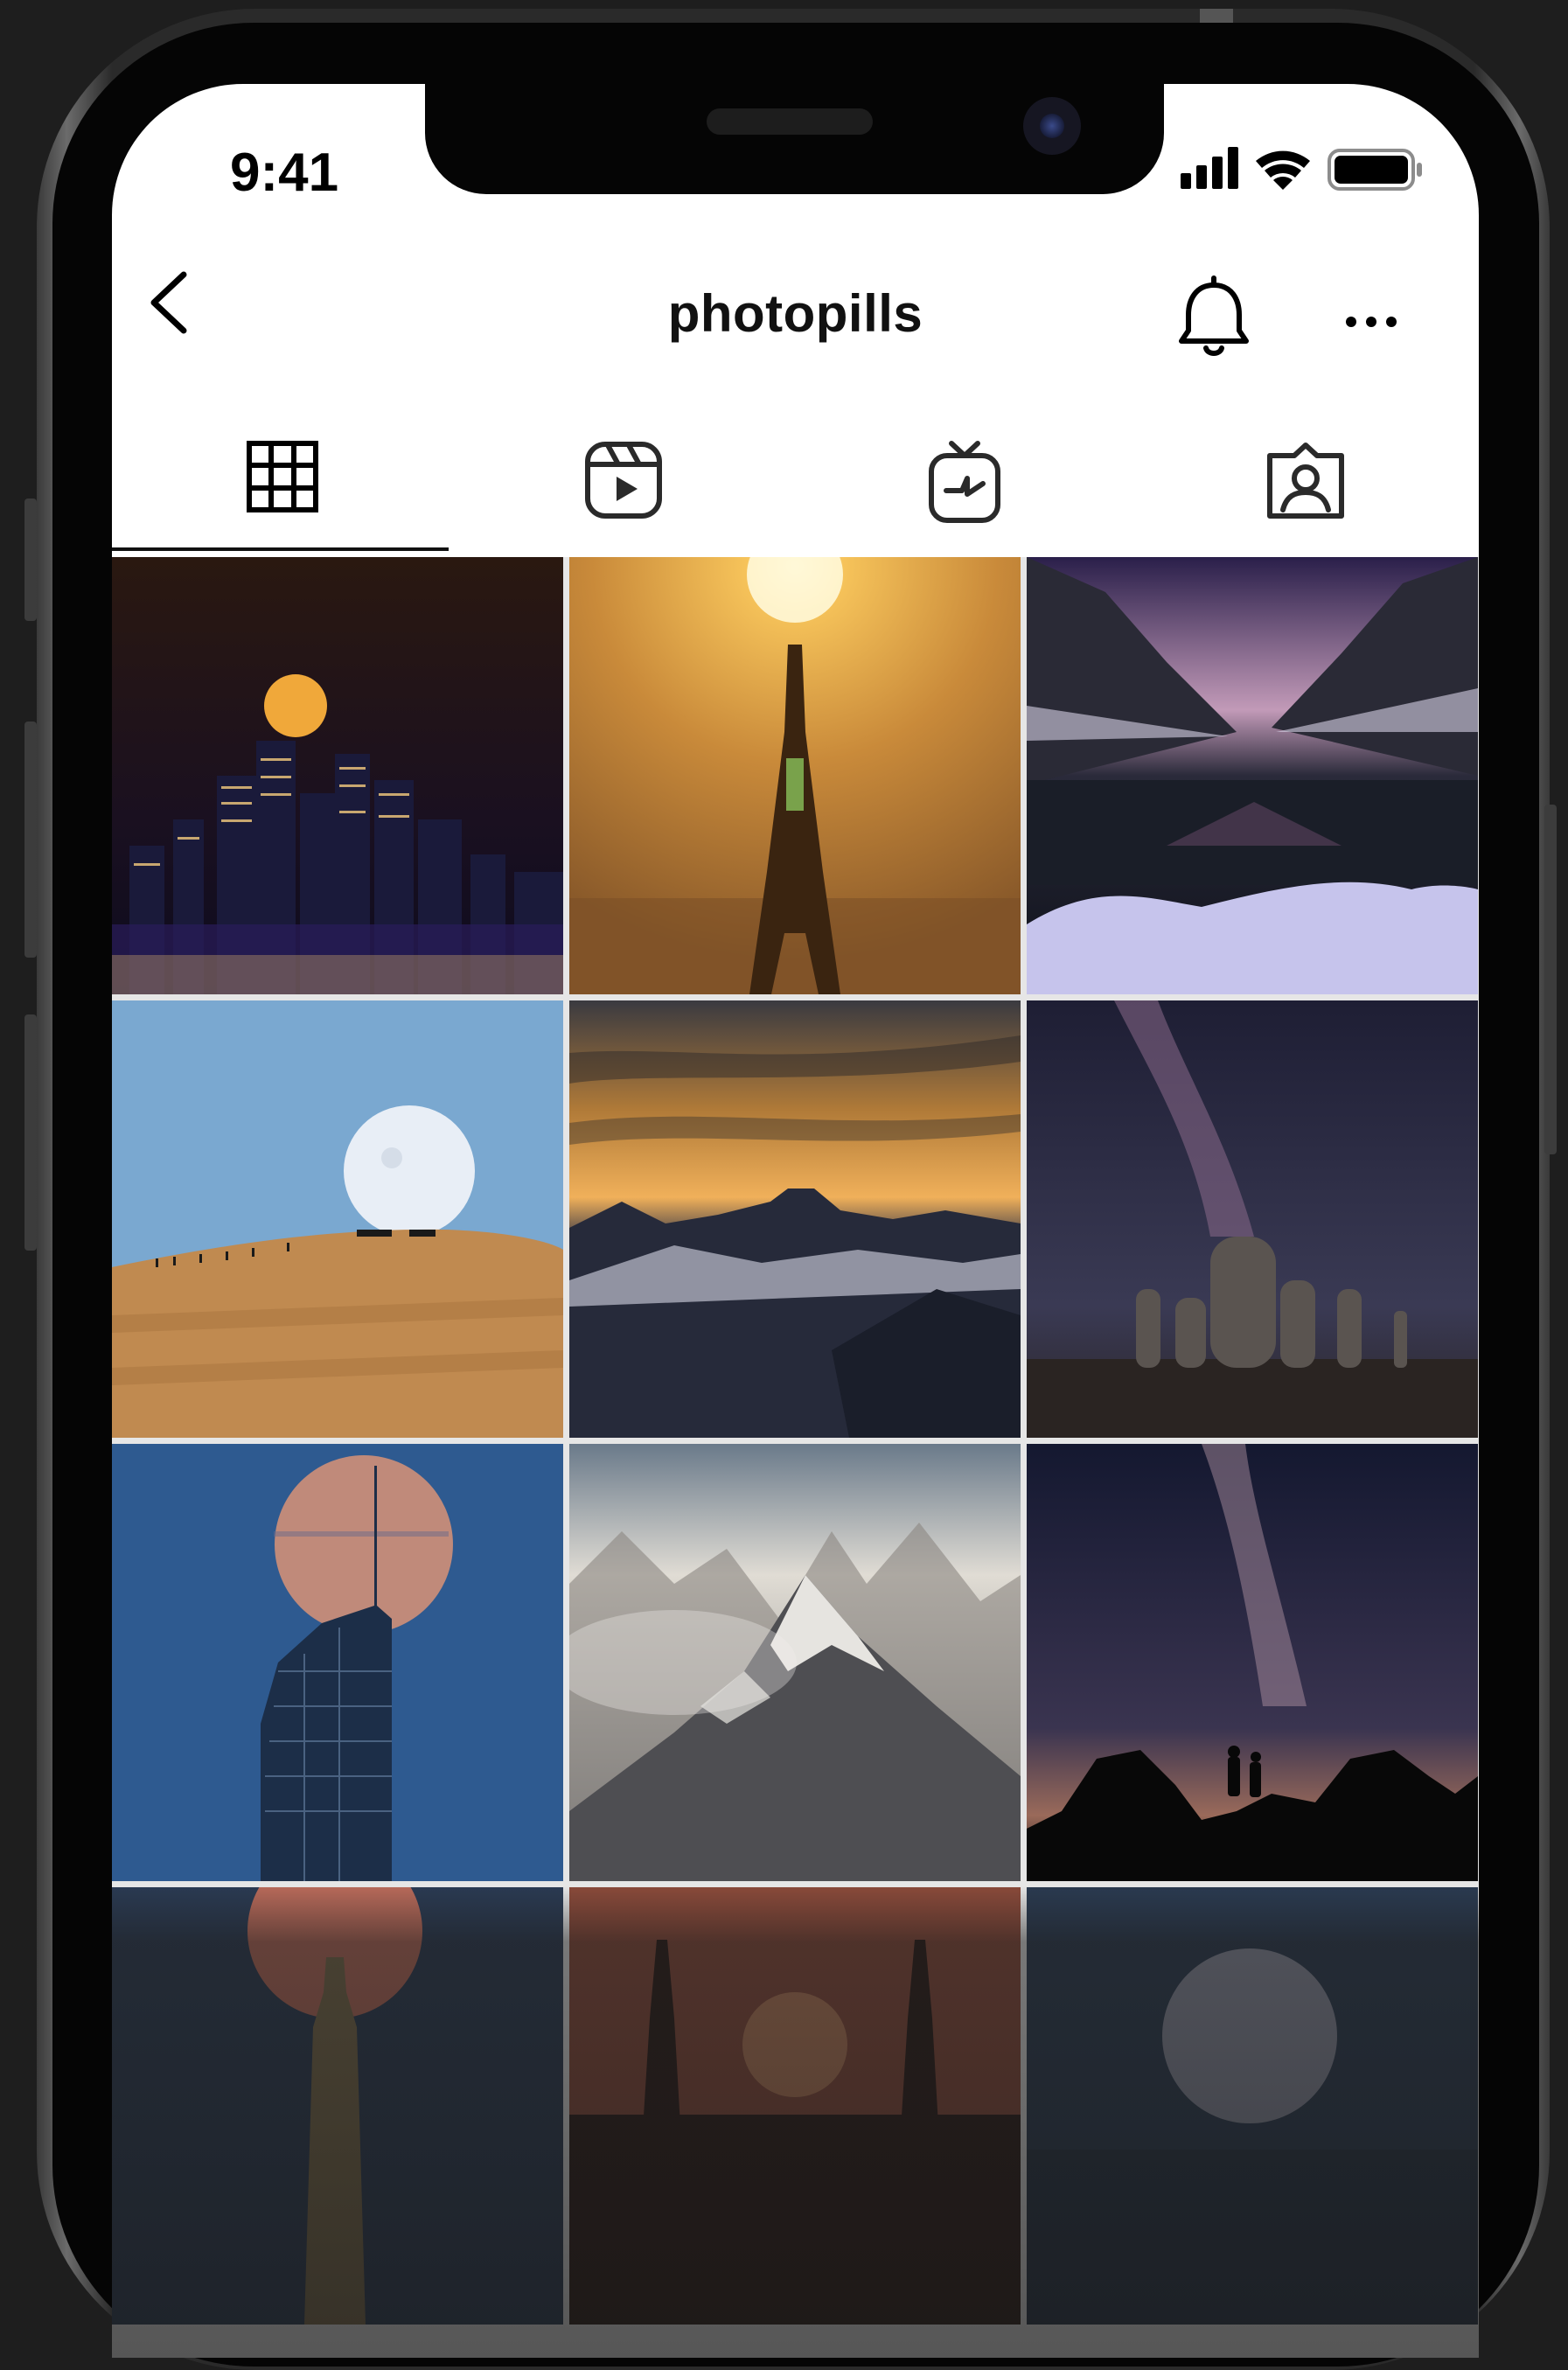 This screenshot has height=2370, width=1568. What do you see at coordinates (623, 481) in the screenshot?
I see `reels-icon` at bounding box center [623, 481].